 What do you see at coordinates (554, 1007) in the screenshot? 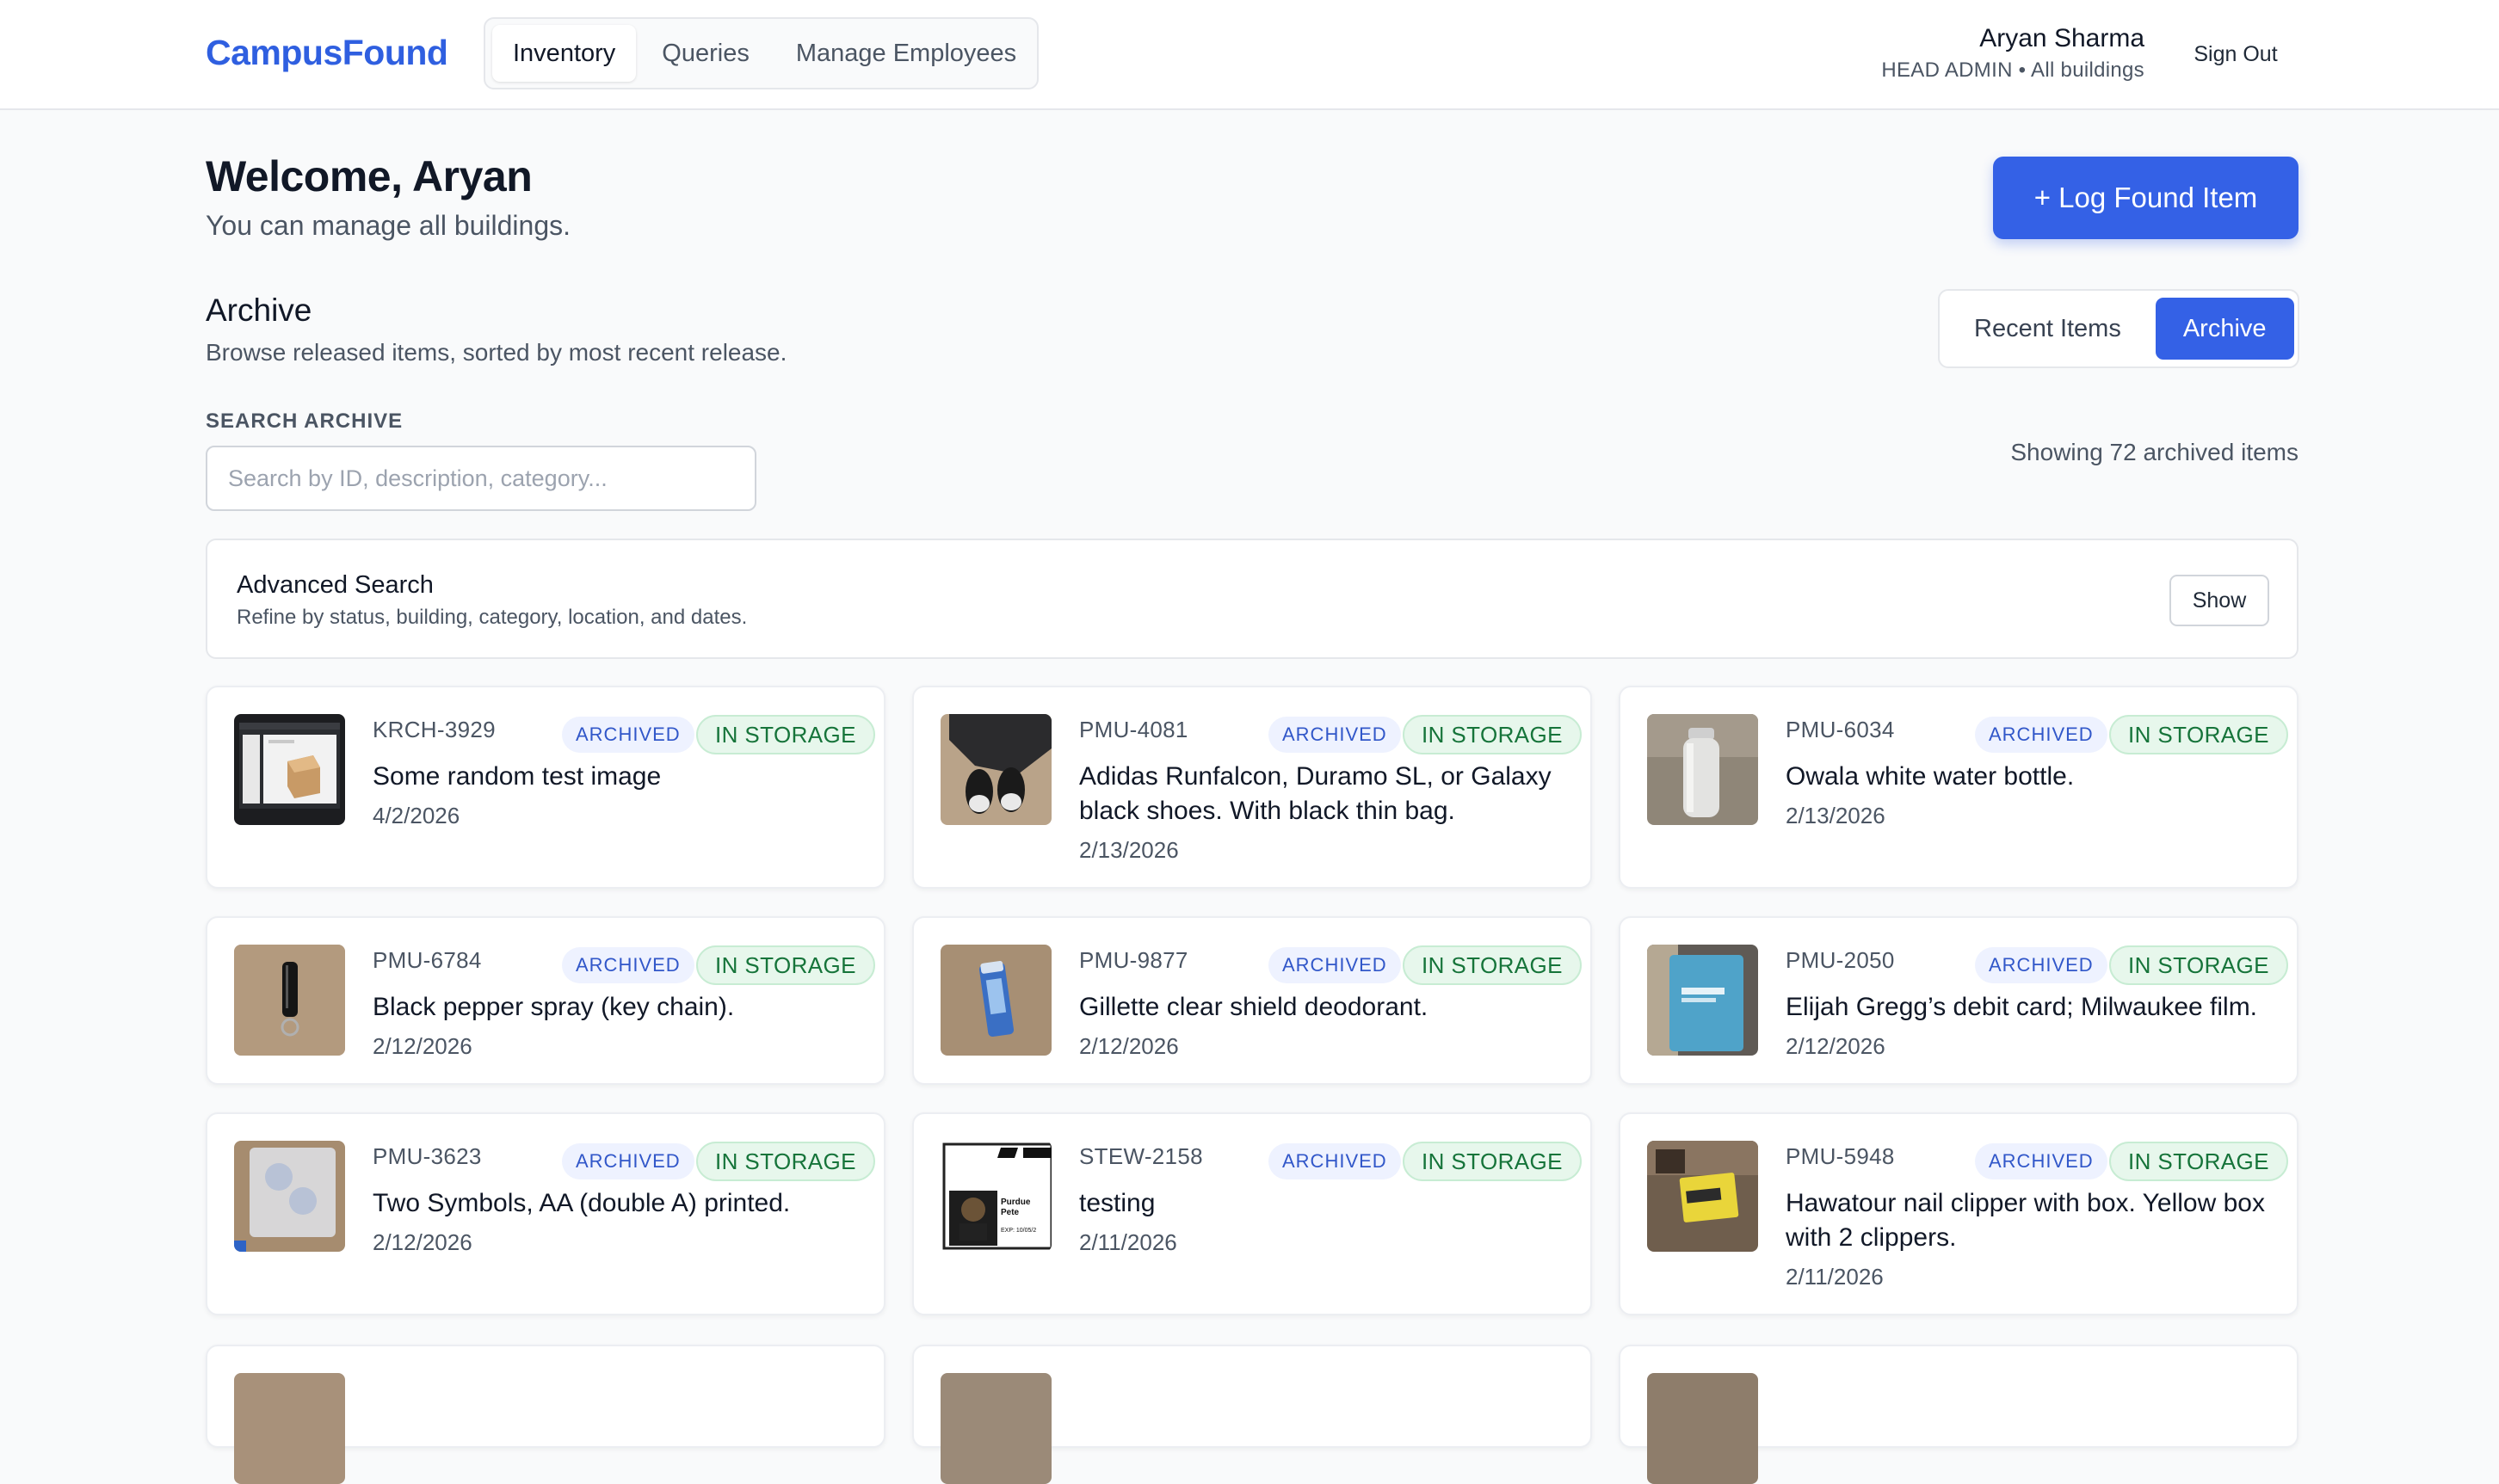
I see `item-description: Black pepper spray (key chain).` at bounding box center [554, 1007].